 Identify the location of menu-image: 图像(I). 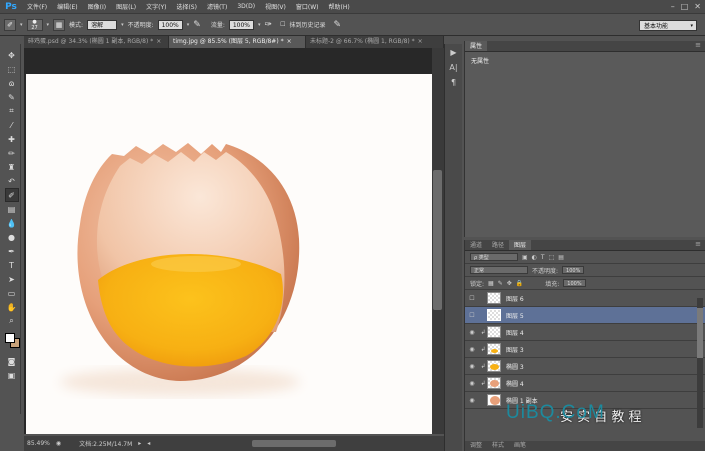
(97, 6).